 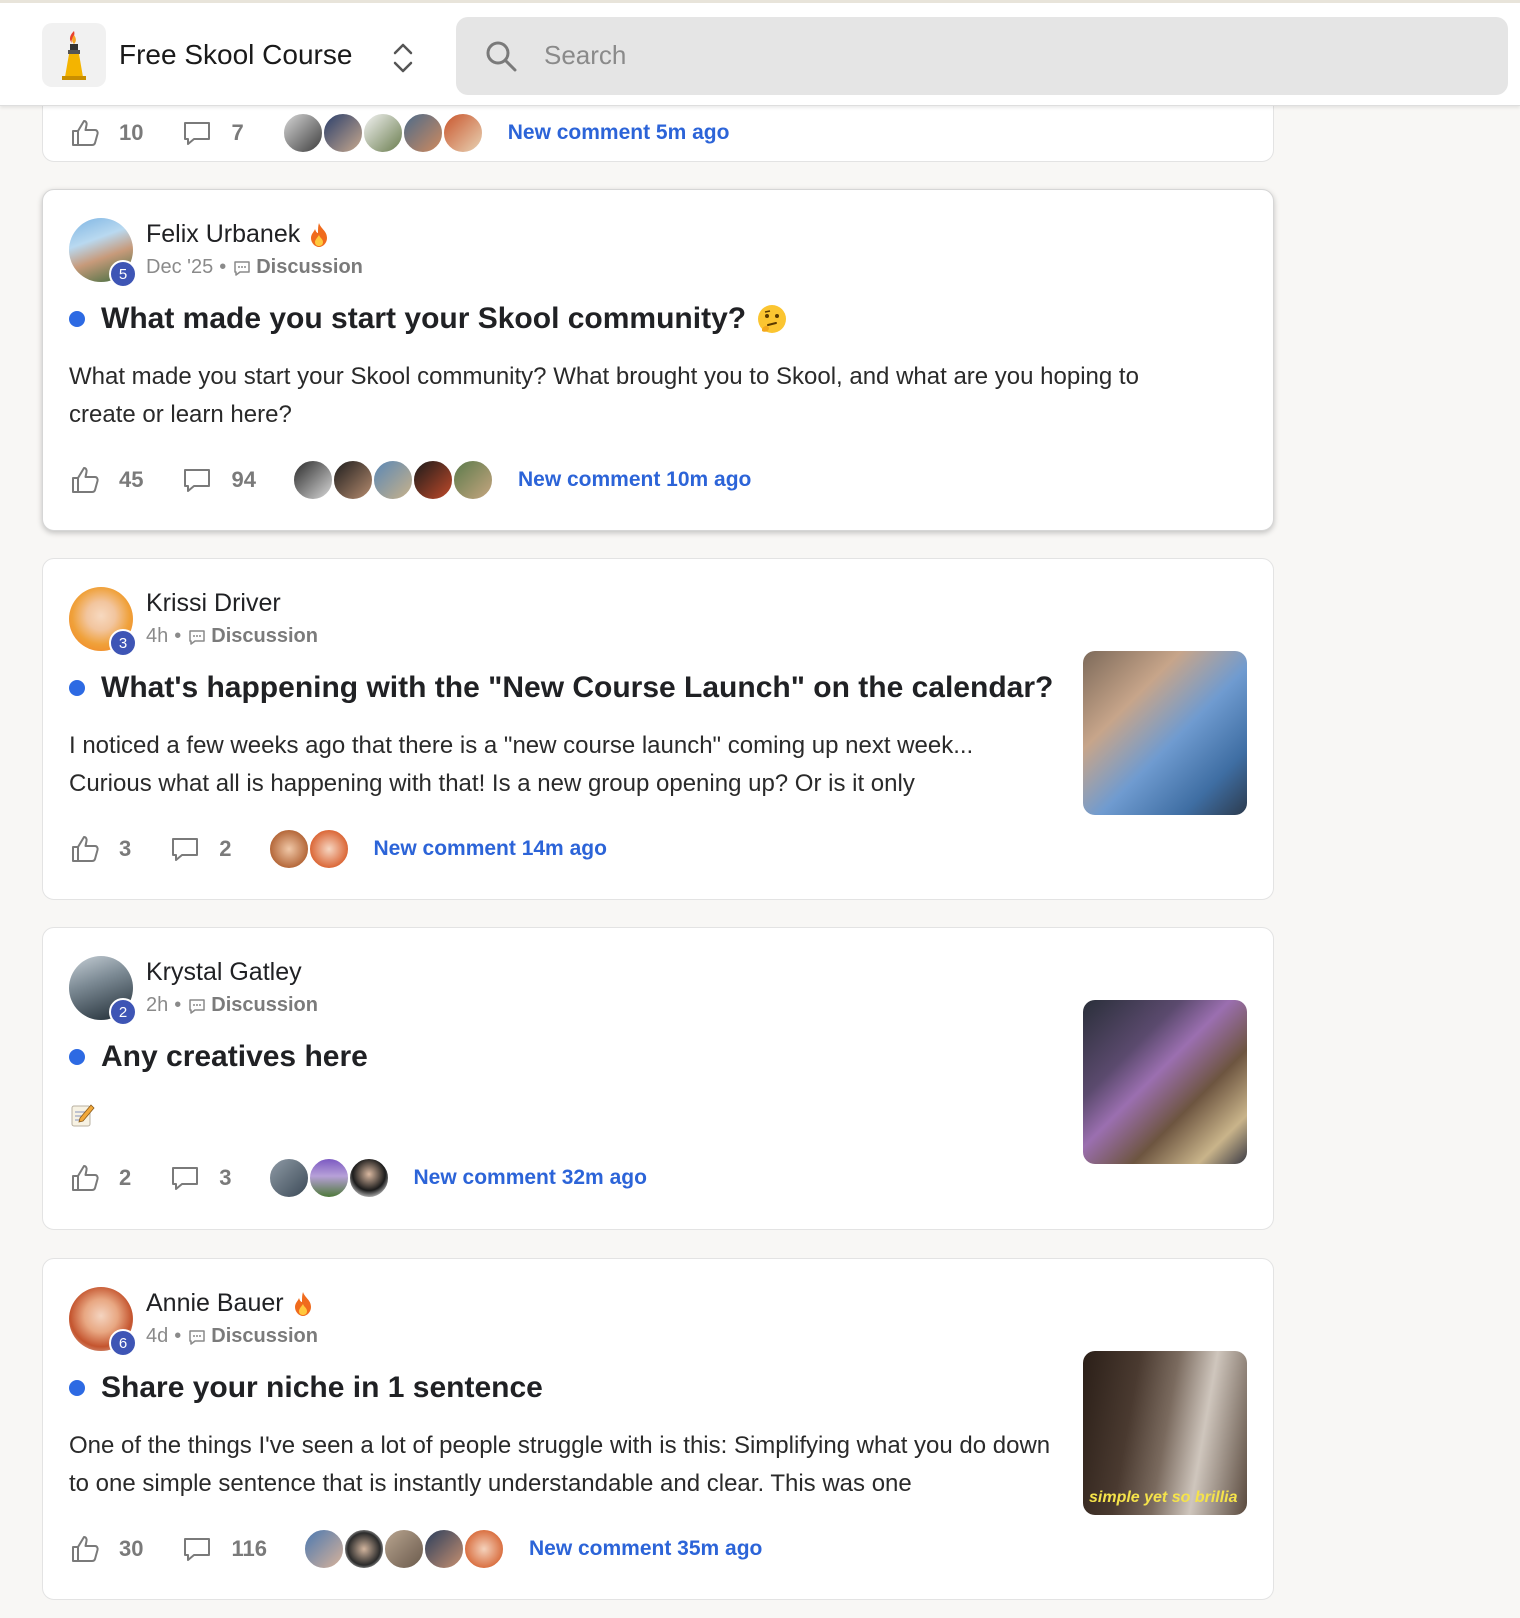 I want to click on new-comment-link: New comment 10m ago, so click(x=634, y=480).